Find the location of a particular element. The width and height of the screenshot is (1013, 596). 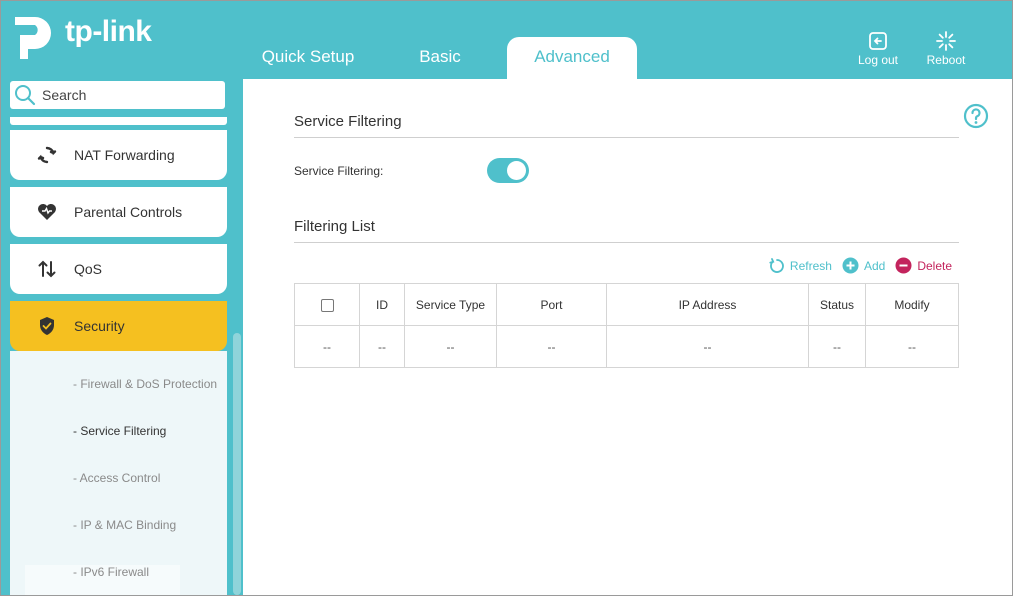

logout-label: Log out is located at coordinates (878, 60).